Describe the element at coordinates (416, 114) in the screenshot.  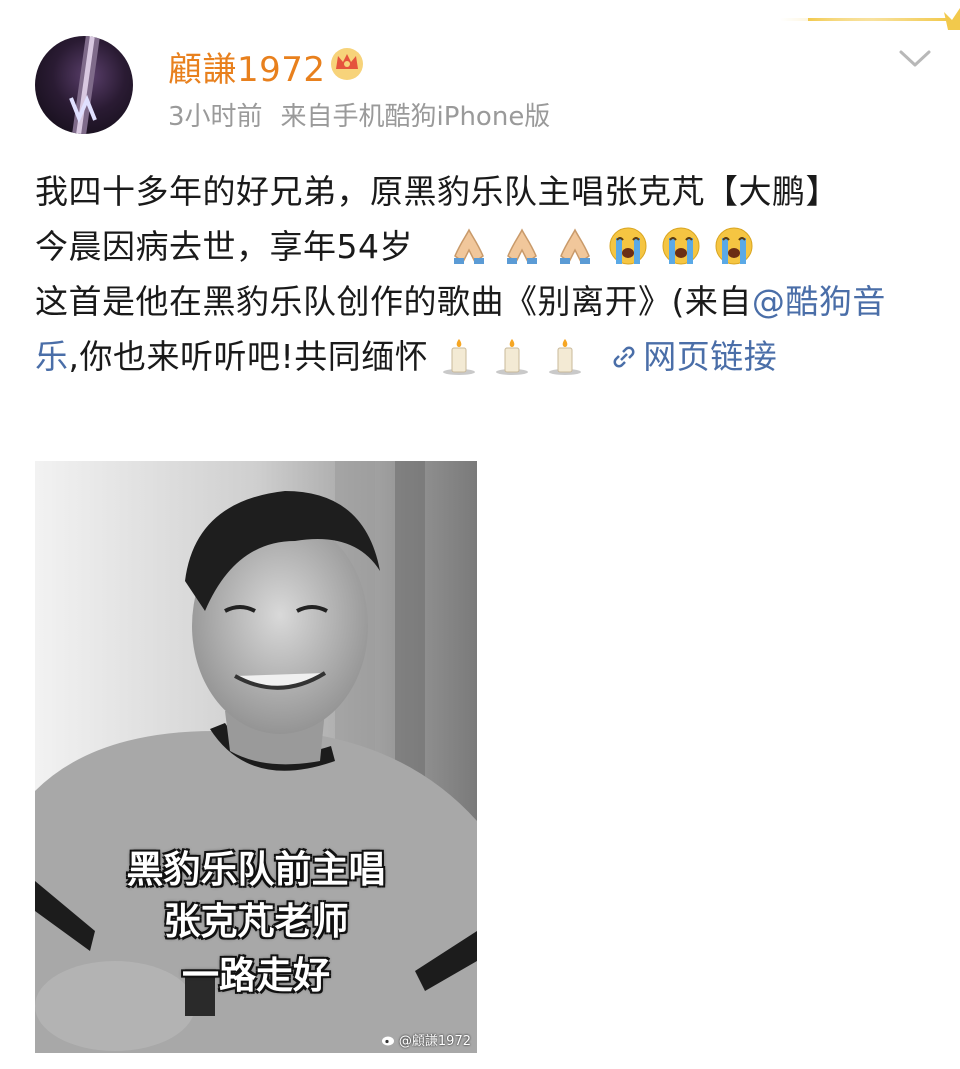
I see `post-source: 来自手机酷狗iPhone版` at that location.